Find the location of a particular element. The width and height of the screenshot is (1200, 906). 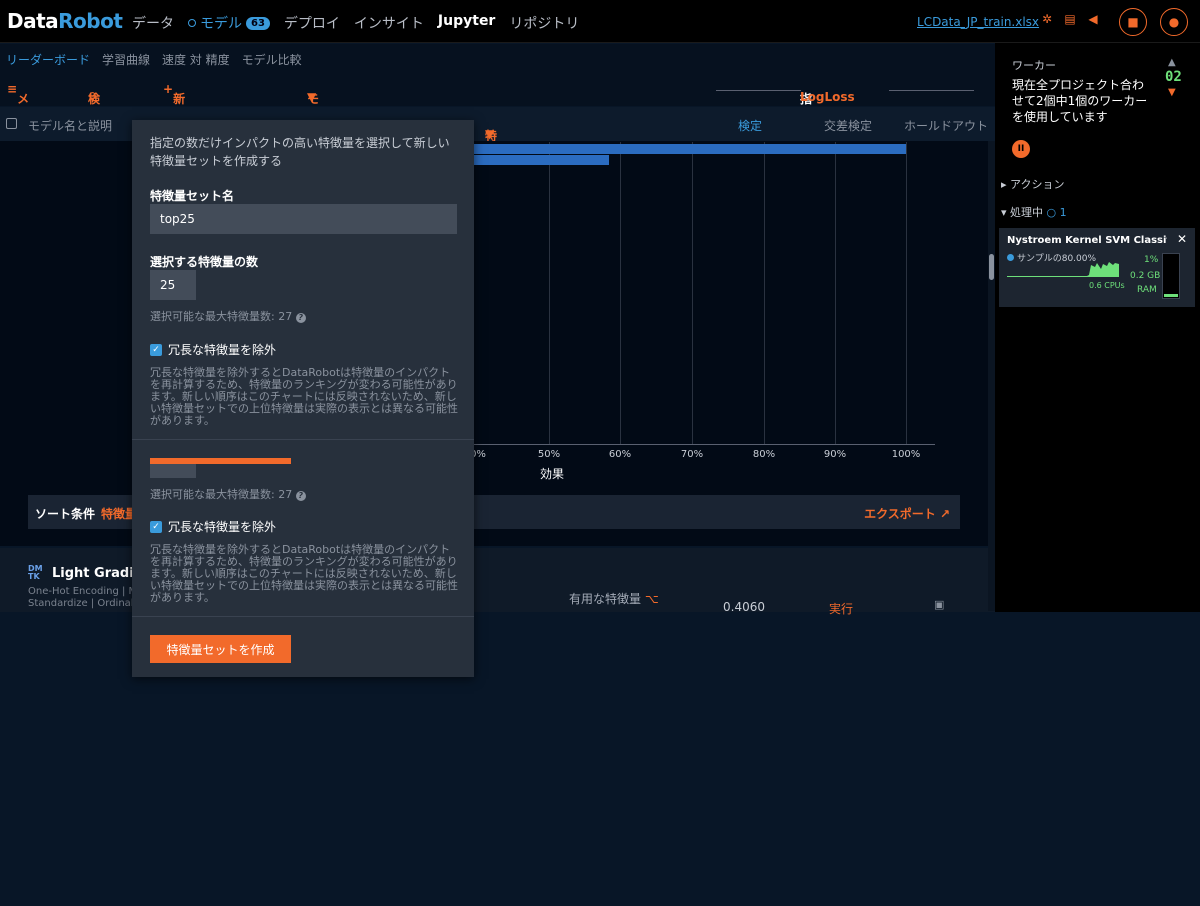

x-tick-label: 100% is located at coordinates (906, 454).